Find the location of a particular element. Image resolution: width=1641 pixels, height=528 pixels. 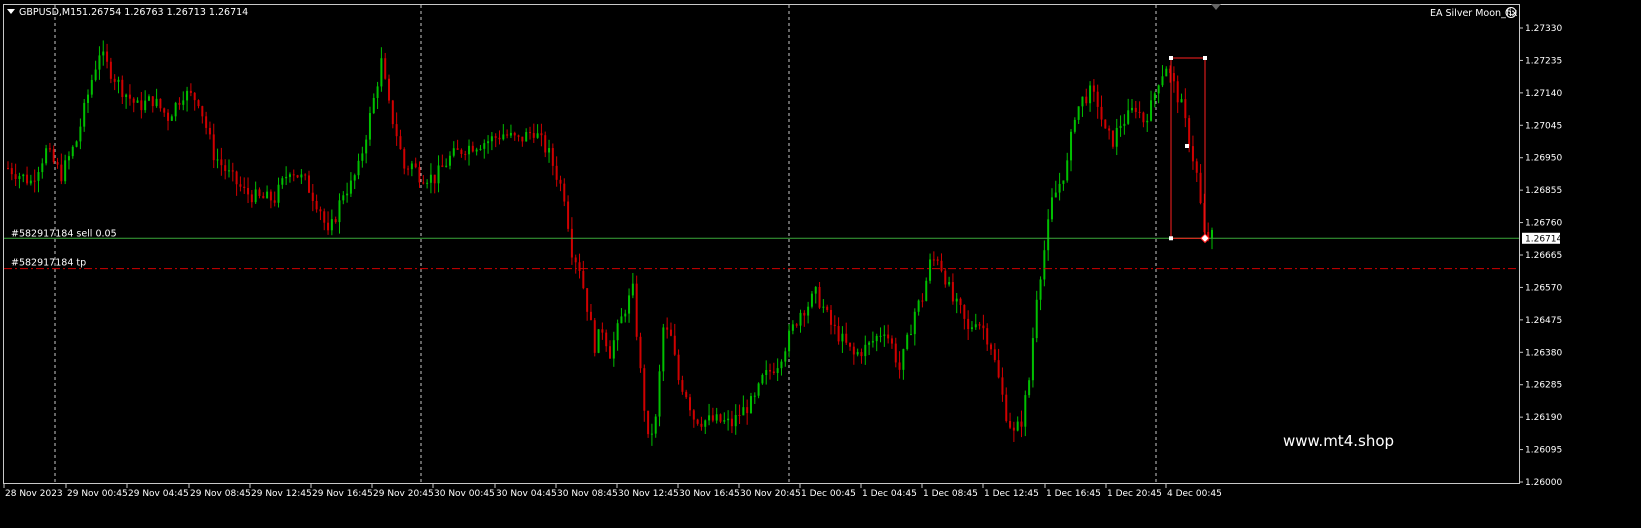

time-tick-label: 29 Nov 12:45 is located at coordinates (281, 494).